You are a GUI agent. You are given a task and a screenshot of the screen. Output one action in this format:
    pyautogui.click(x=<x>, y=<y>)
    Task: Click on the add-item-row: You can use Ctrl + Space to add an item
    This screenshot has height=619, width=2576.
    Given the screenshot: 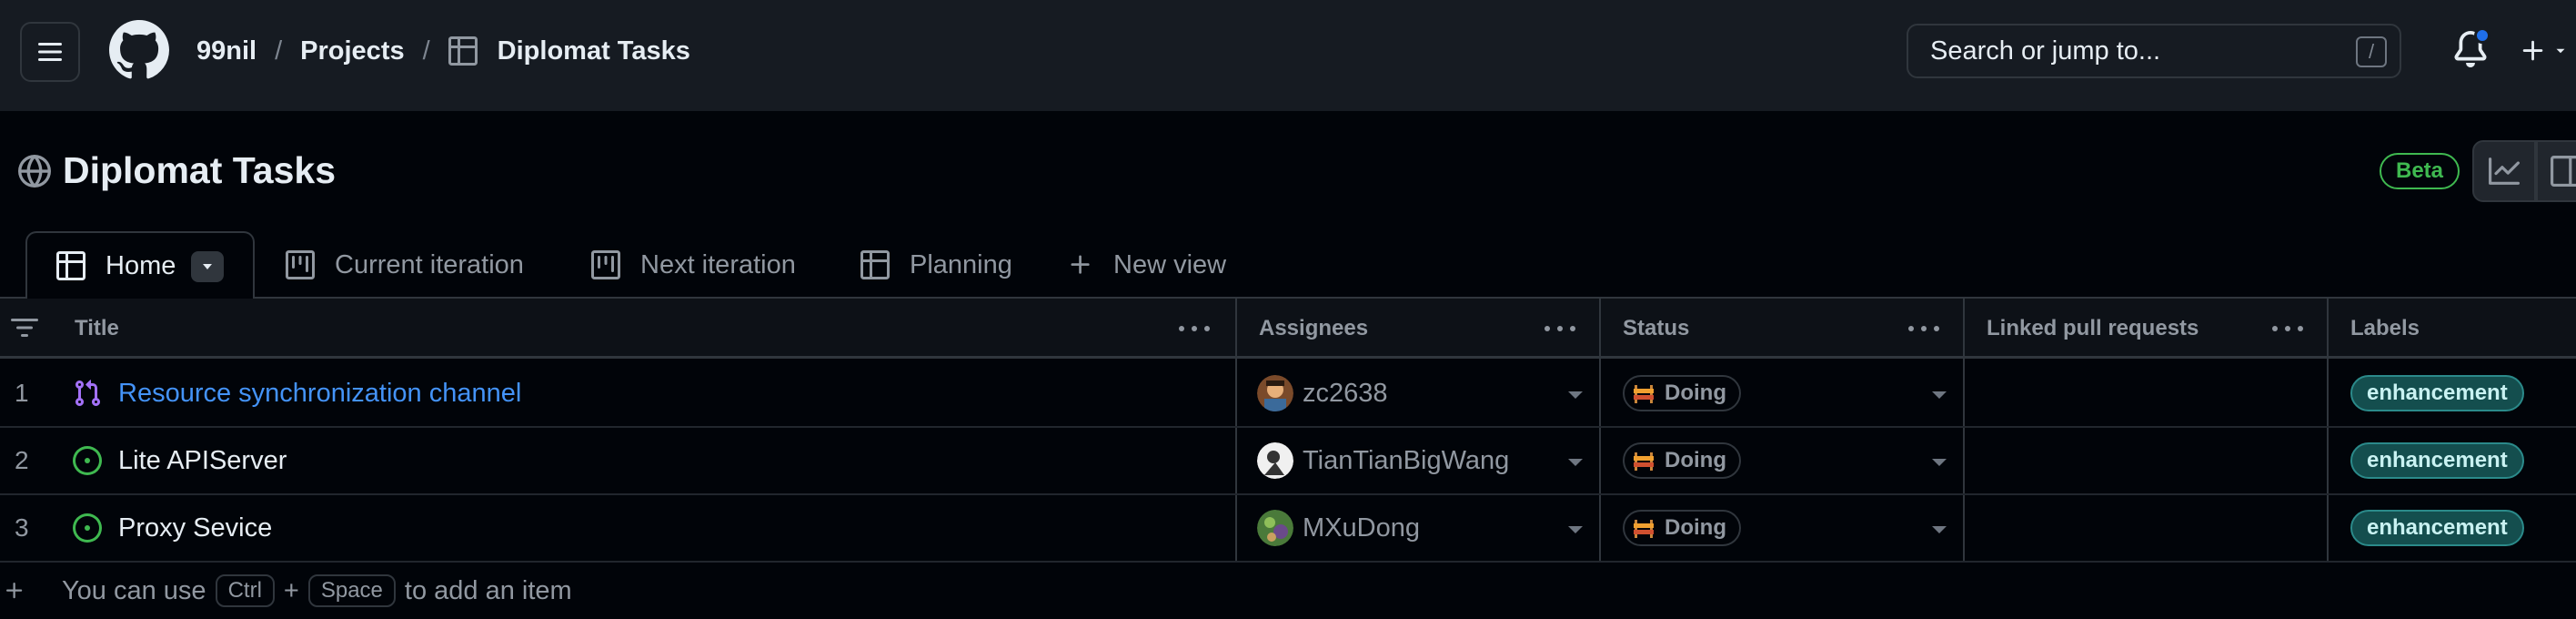 What is the action you would take?
    pyautogui.click(x=1288, y=591)
    